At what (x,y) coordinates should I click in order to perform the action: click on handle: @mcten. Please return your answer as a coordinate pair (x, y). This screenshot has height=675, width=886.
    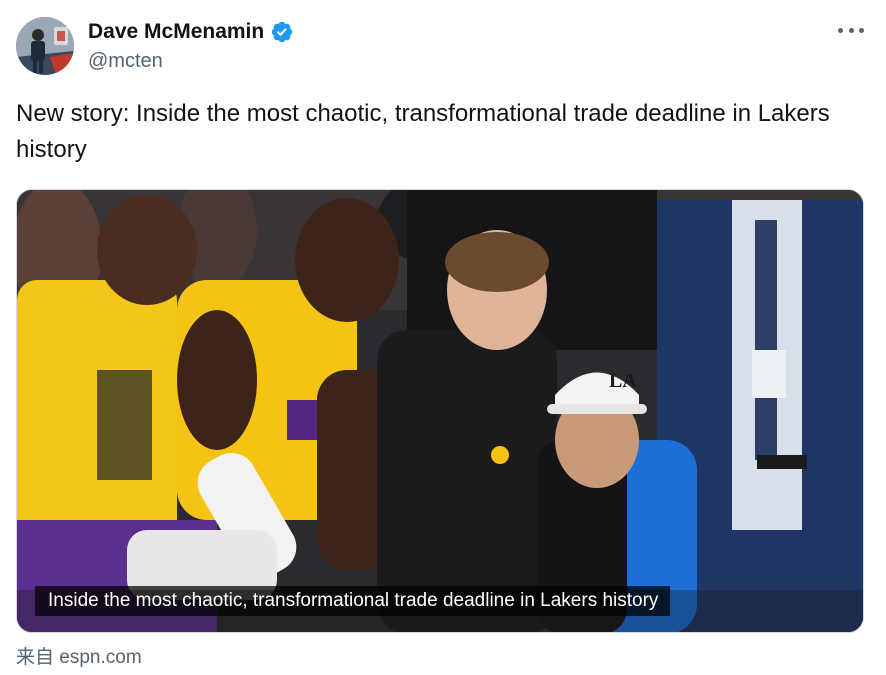
    Looking at the image, I should click on (125, 61).